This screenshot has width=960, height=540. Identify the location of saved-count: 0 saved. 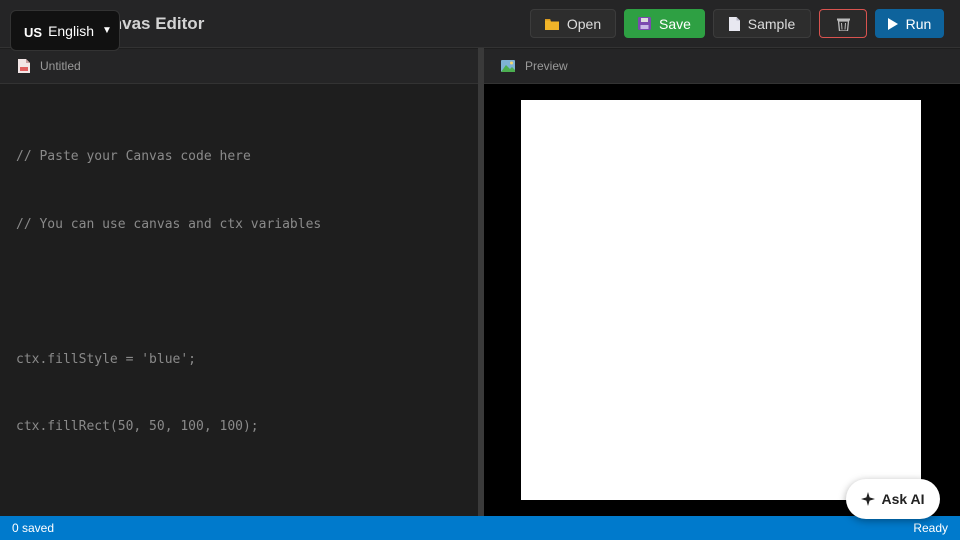
(33, 528).